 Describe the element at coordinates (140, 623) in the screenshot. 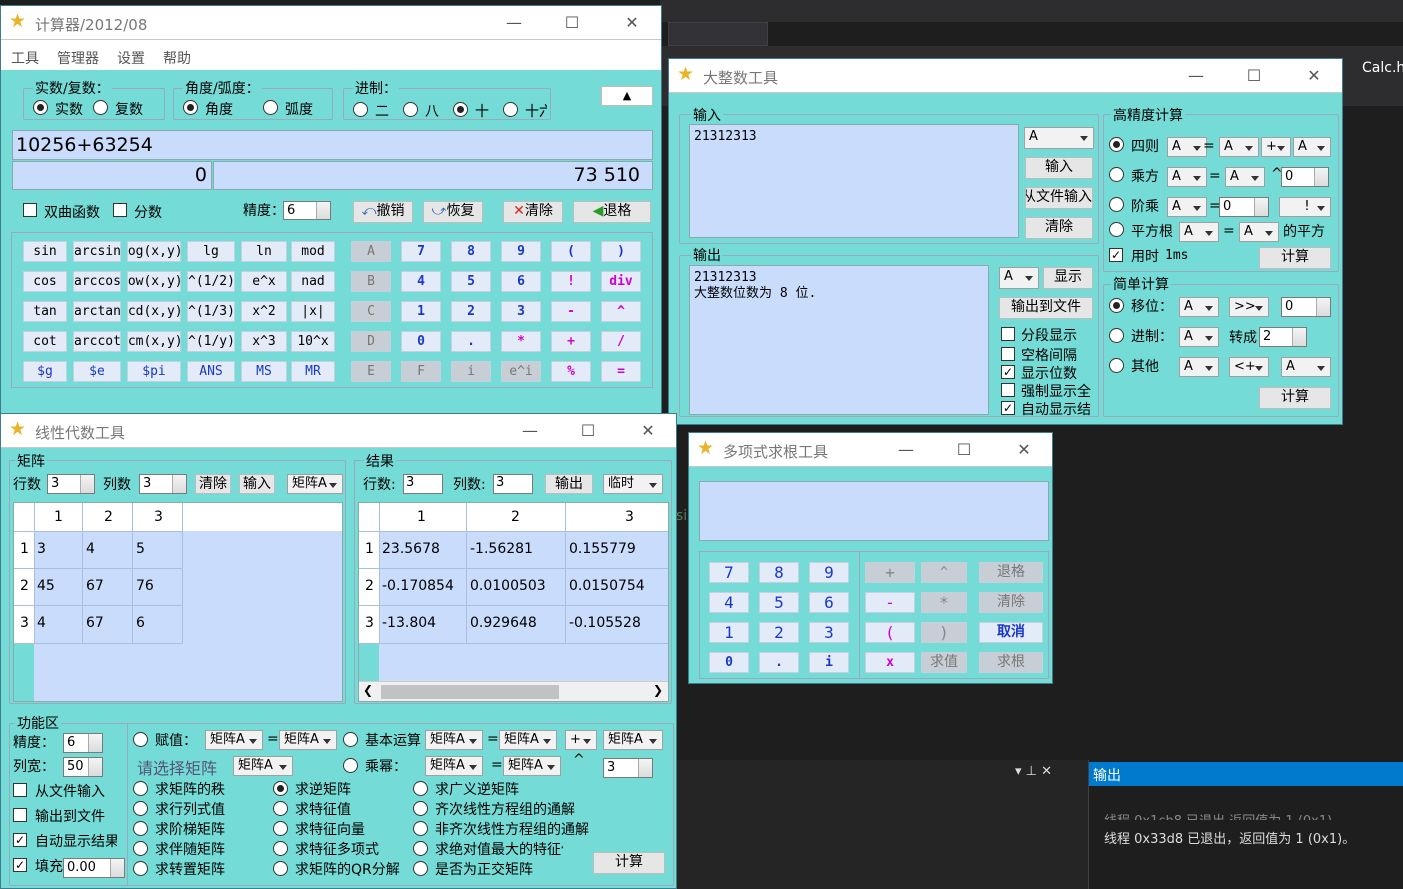

I see `matrix-cell: 6` at that location.